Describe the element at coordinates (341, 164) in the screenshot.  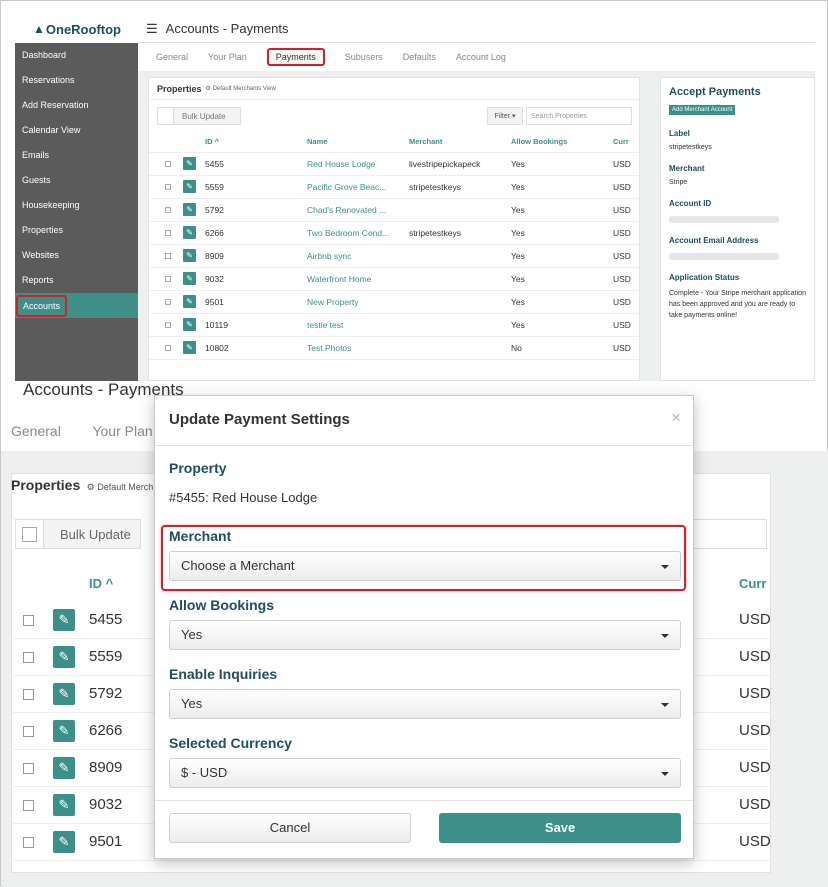
I see `property-name-link: Red House Lodge` at that location.